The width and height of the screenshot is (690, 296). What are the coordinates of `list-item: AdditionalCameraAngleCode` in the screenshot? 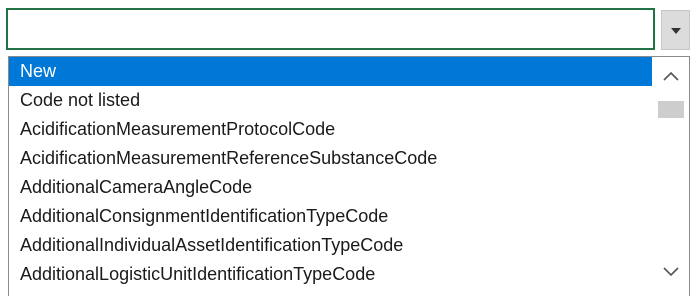 It's located at (330, 187).